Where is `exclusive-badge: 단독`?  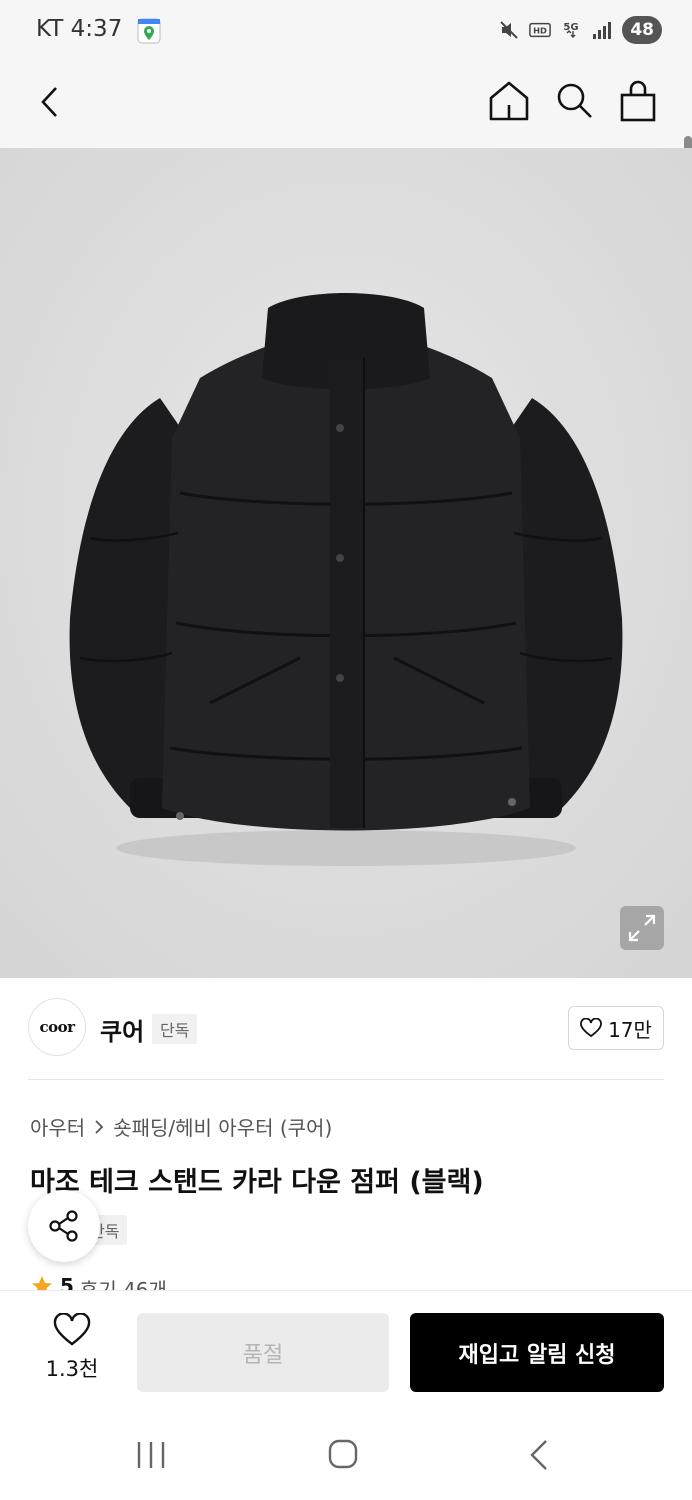
exclusive-badge: 단독 is located at coordinates (175, 1029).